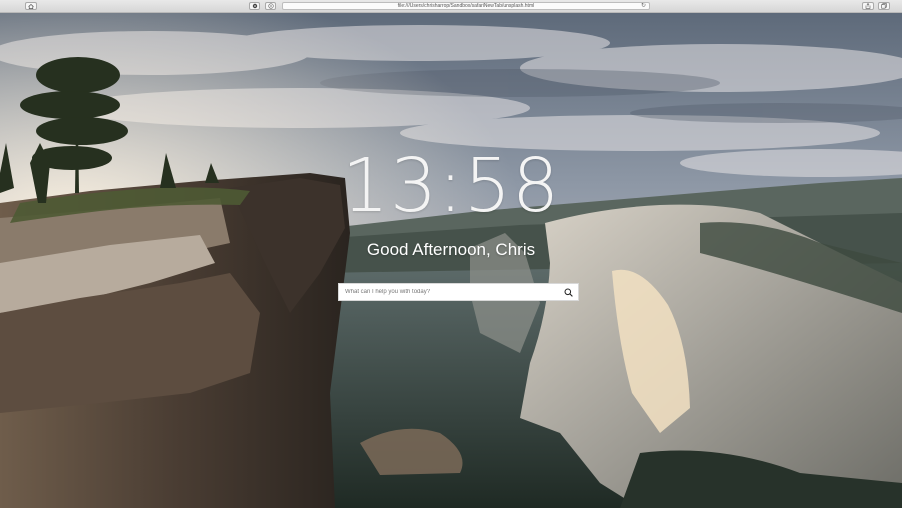 The image size is (902, 508). I want to click on search-icon, so click(568, 292).